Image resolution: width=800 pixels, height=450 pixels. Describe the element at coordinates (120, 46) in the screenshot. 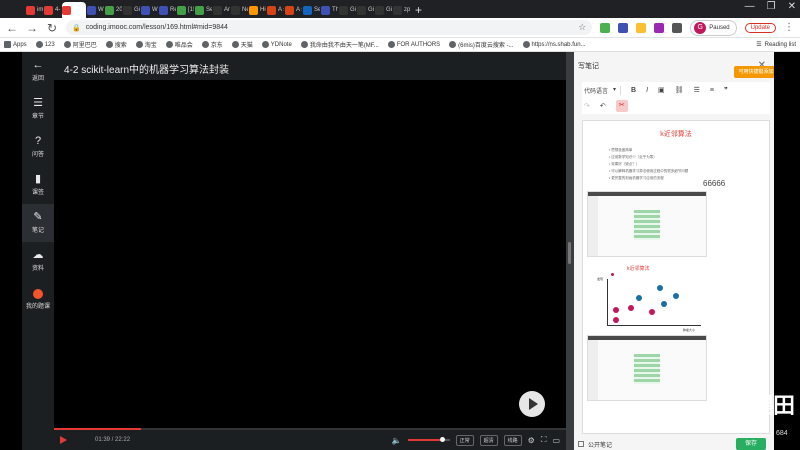

I see `bookmark-label: 搜索` at that location.